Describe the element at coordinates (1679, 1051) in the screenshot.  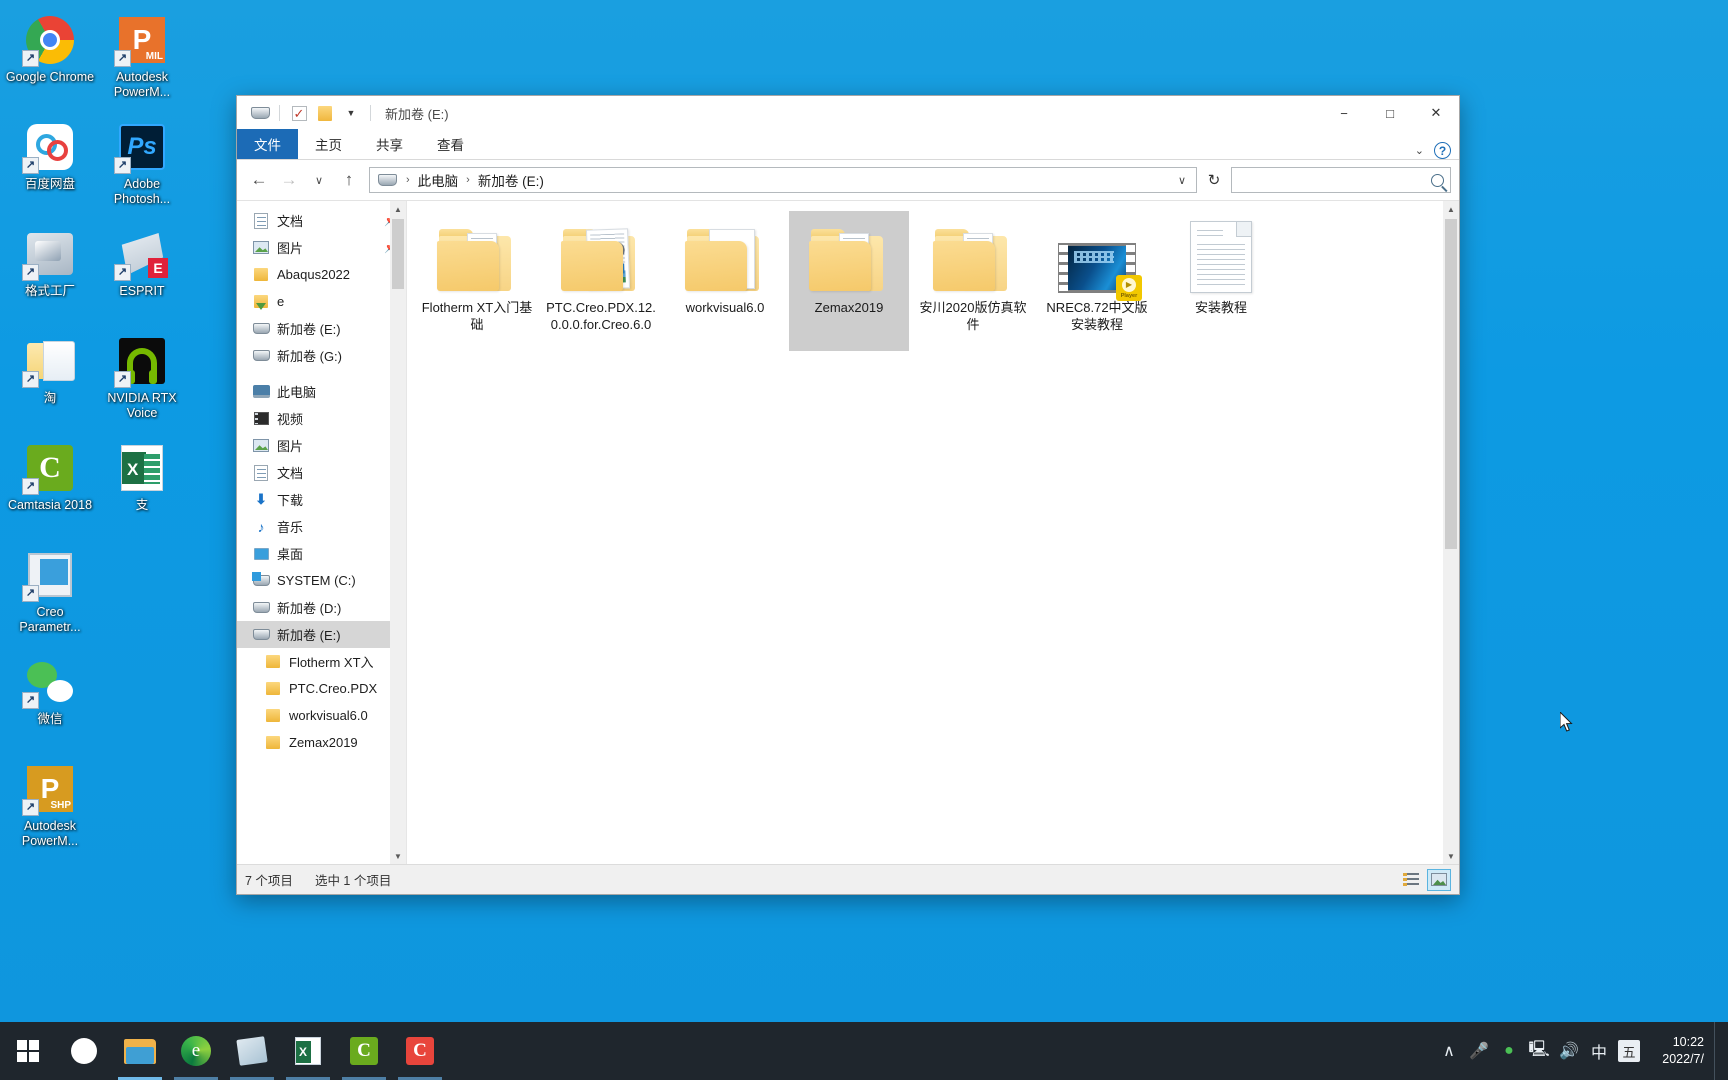
I see `clock: 10:22 2022/7/` at that location.